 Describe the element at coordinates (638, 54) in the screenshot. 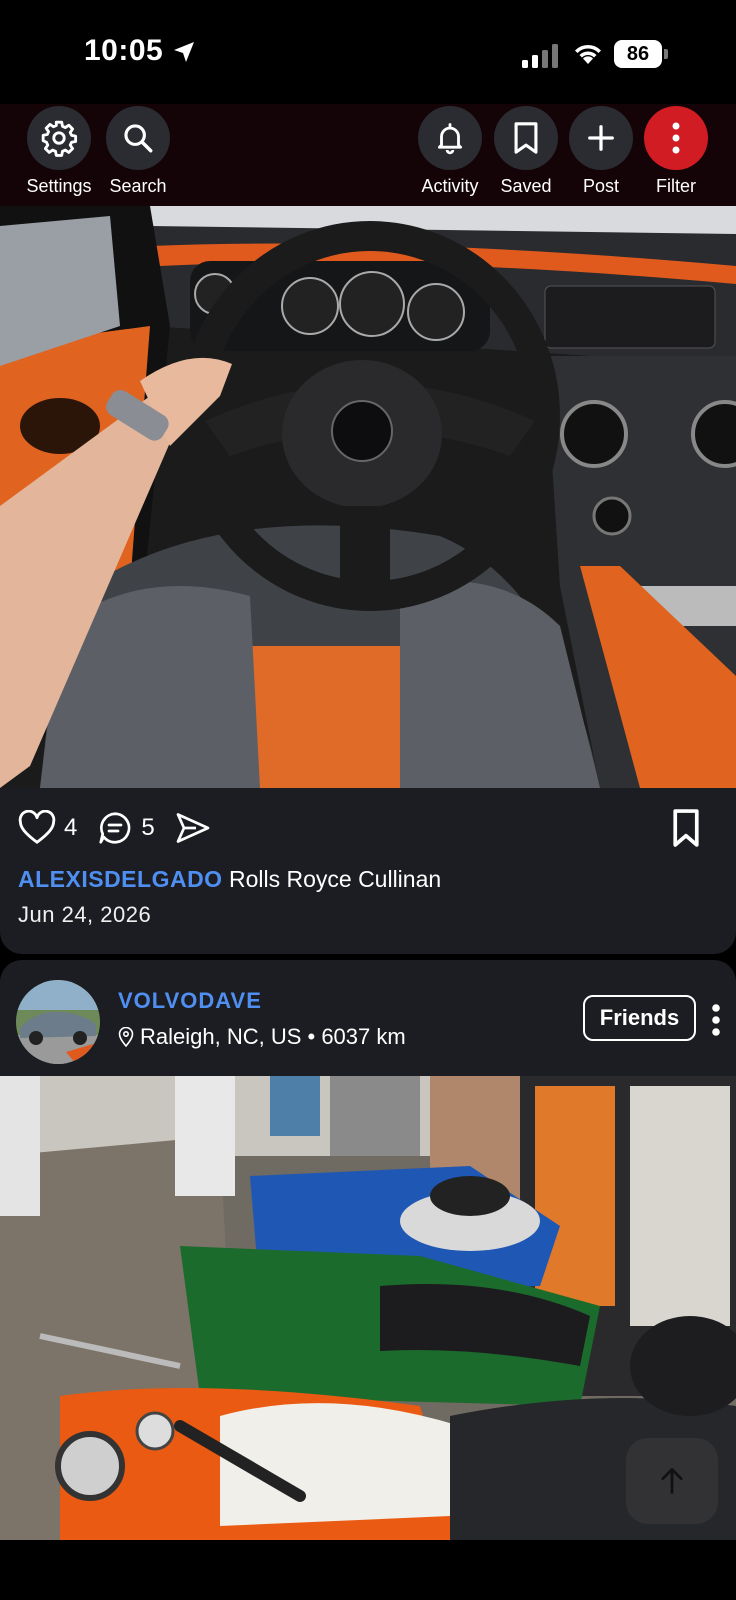

I see `battery-level: 86` at that location.